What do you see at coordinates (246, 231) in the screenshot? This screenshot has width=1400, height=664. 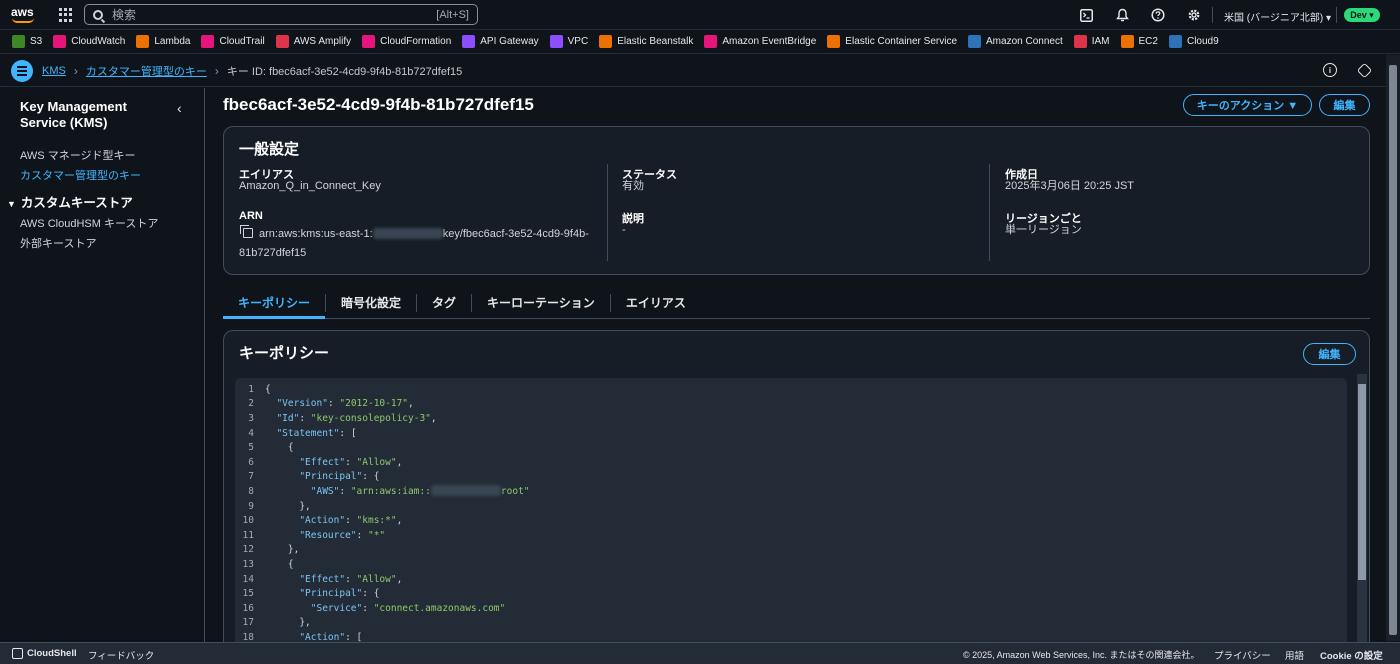 I see `copy-icon` at bounding box center [246, 231].